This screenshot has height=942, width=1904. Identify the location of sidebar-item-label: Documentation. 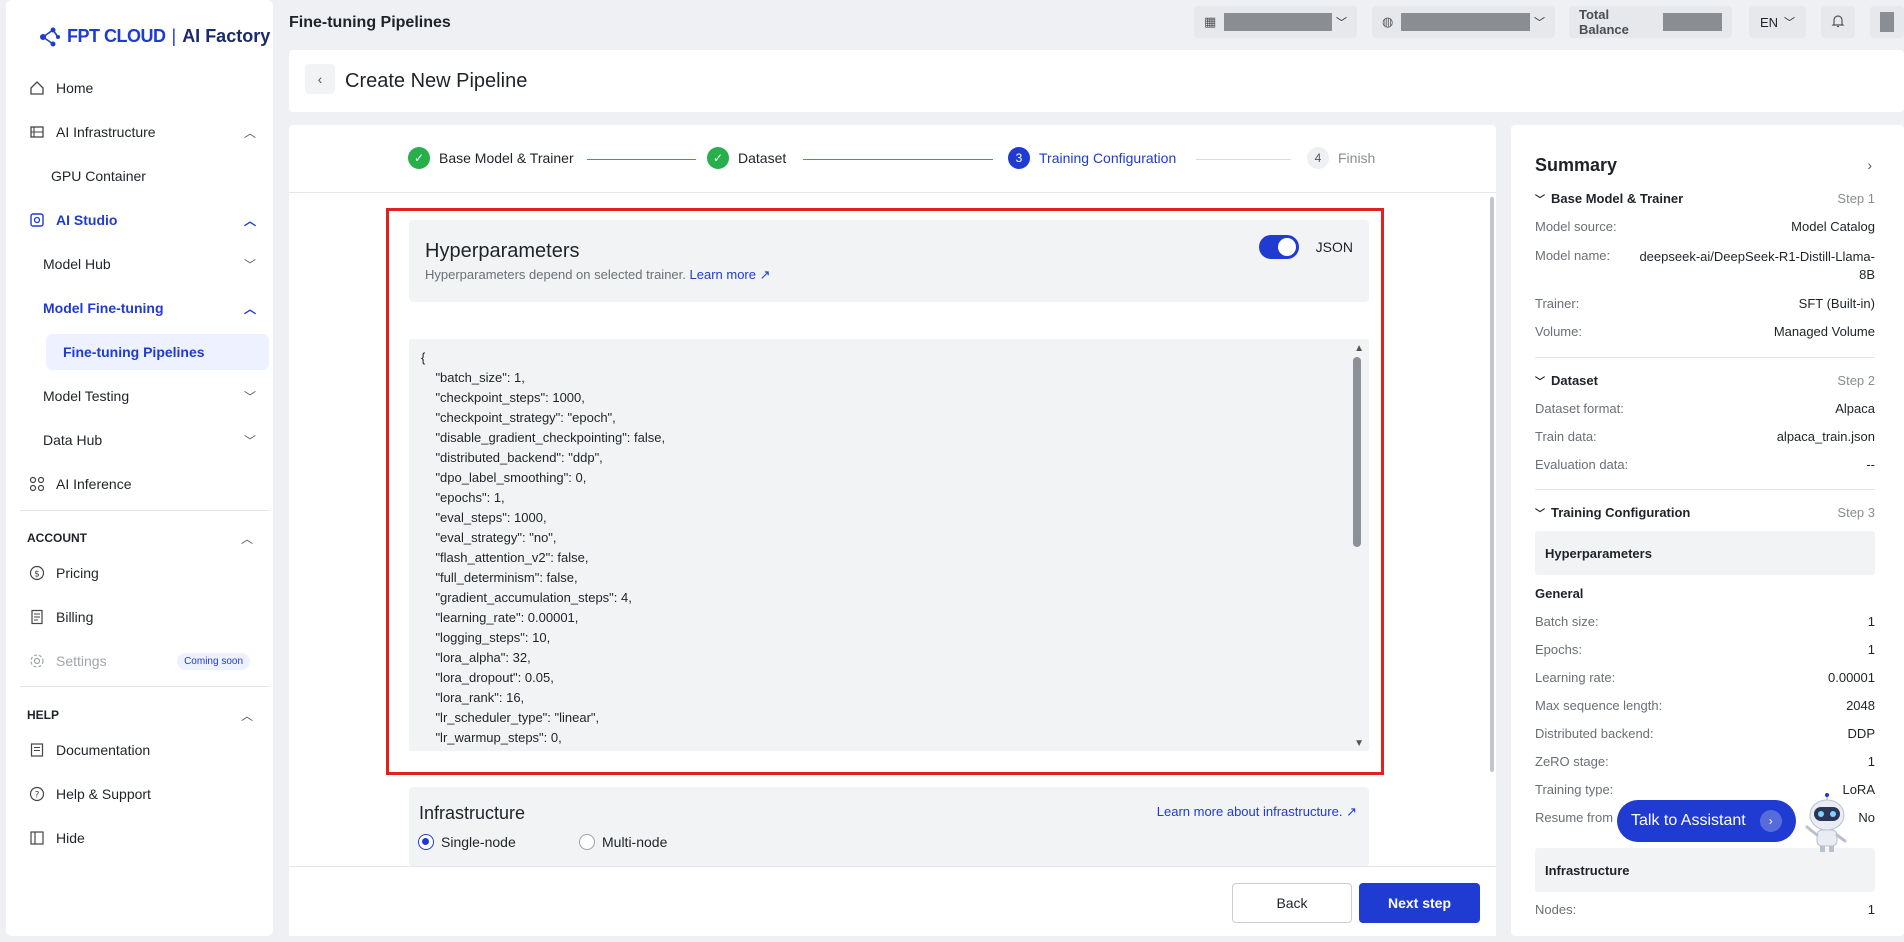
(103, 750).